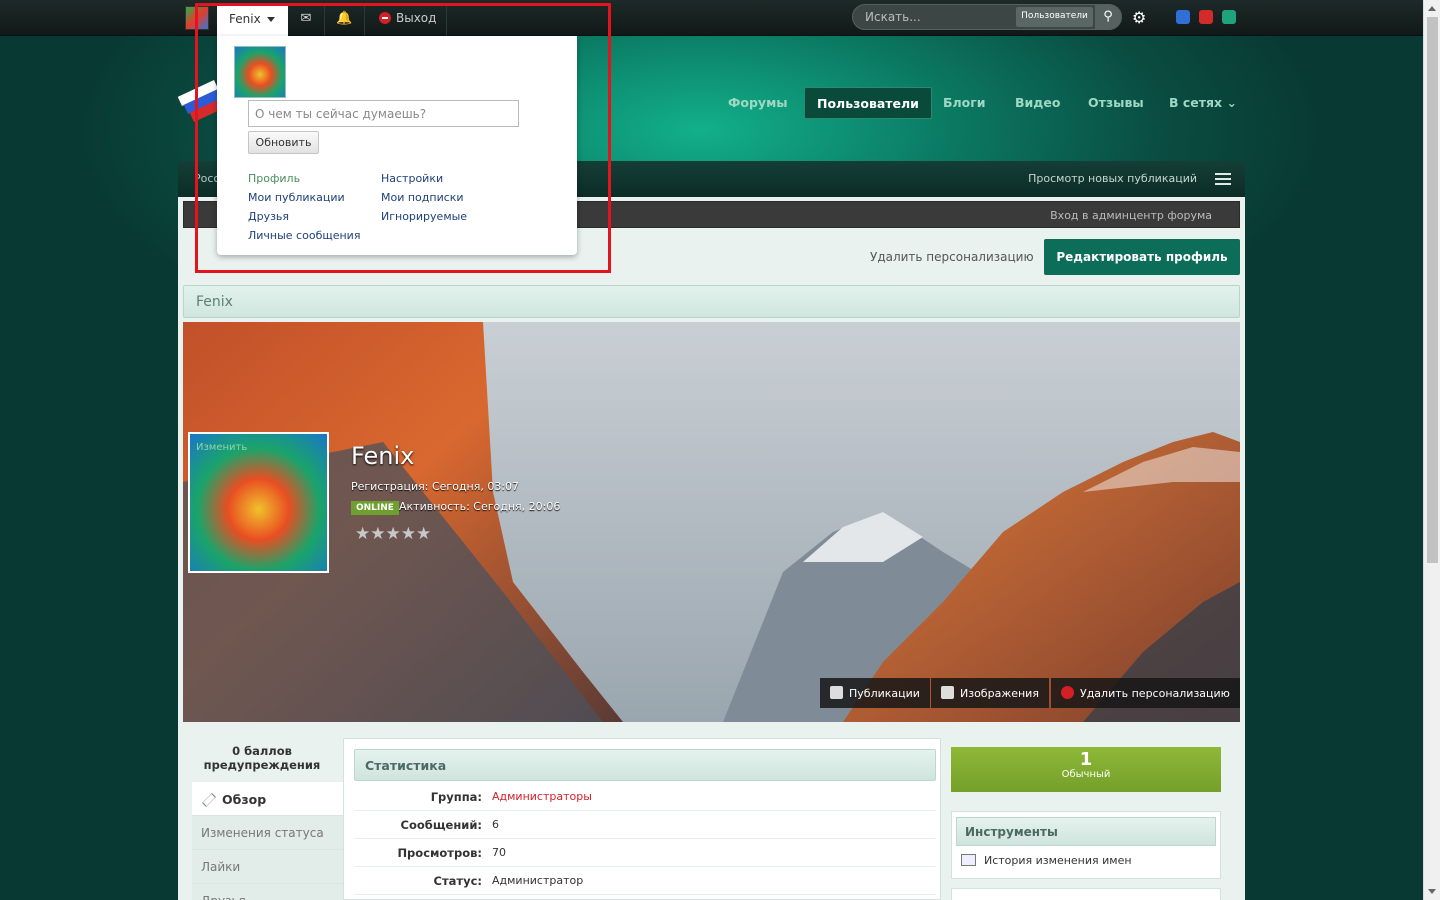 The image size is (1440, 900). Describe the element at coordinates (435, 486) in the screenshot. I see `registration-date: Регистрация: Сегодня, 03:07` at that location.